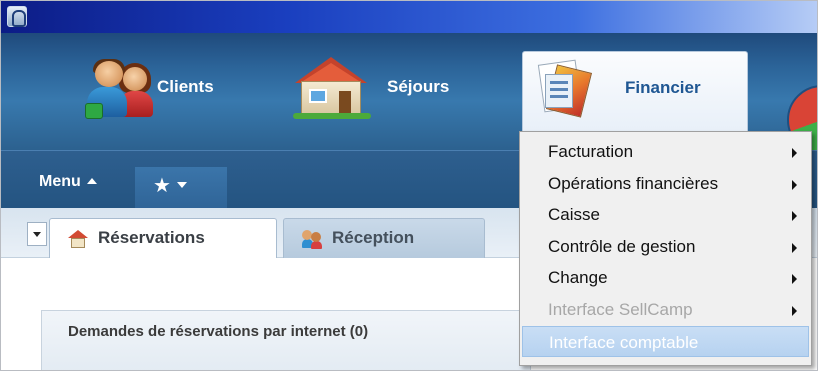  Describe the element at coordinates (120, 89) in the screenshot. I see `clients-icon` at that location.